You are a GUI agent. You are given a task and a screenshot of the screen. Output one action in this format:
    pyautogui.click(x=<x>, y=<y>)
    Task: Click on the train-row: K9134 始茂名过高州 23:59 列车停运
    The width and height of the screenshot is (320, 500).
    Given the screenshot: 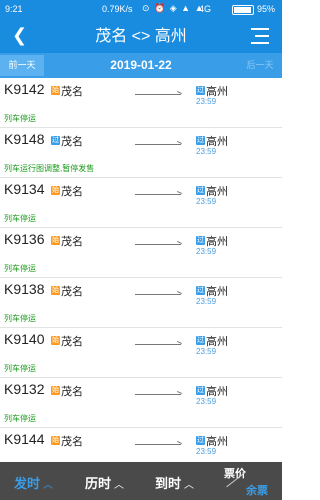 What is the action you would take?
    pyautogui.click(x=141, y=203)
    